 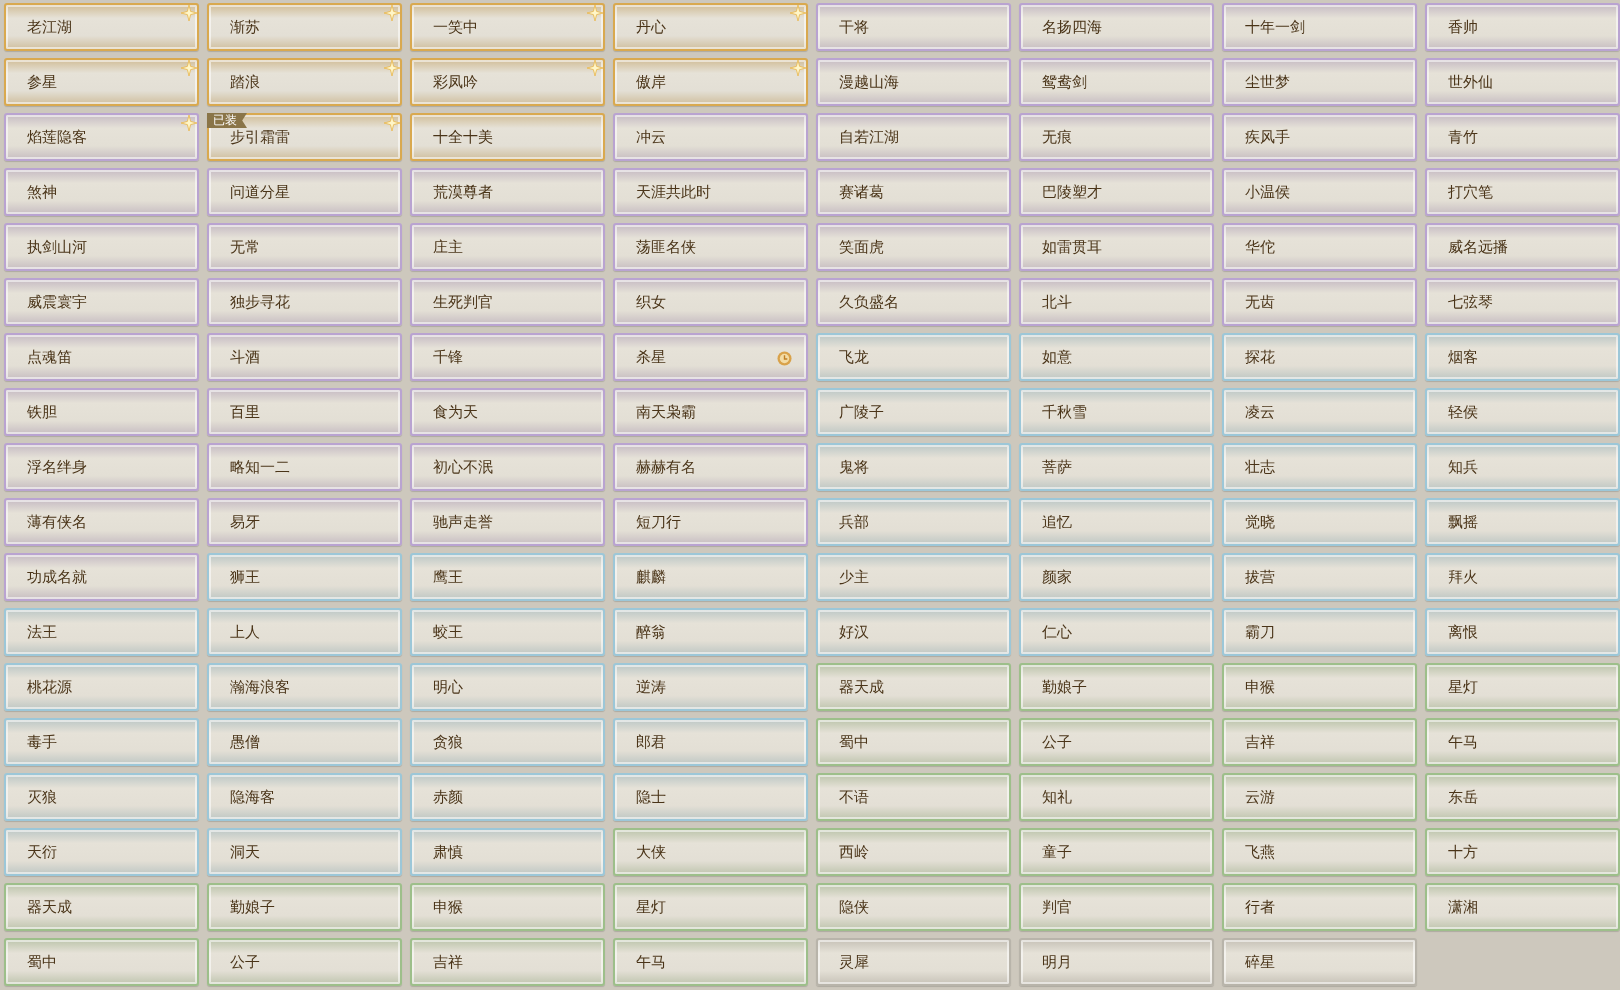 What do you see at coordinates (1116, 852) in the screenshot?
I see `title-card: 童子` at bounding box center [1116, 852].